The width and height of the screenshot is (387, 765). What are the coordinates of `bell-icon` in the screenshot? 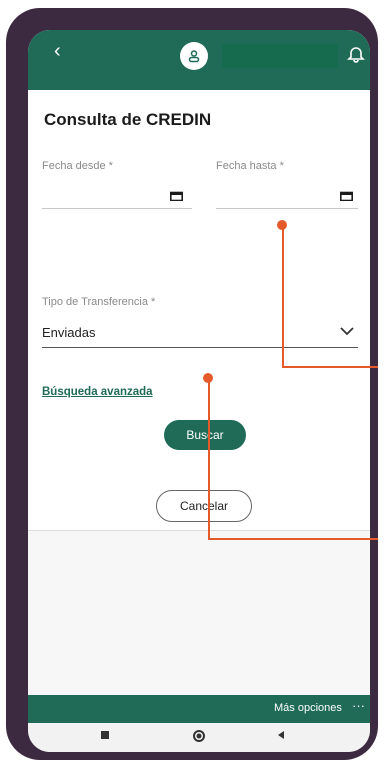 It's located at (356, 54).